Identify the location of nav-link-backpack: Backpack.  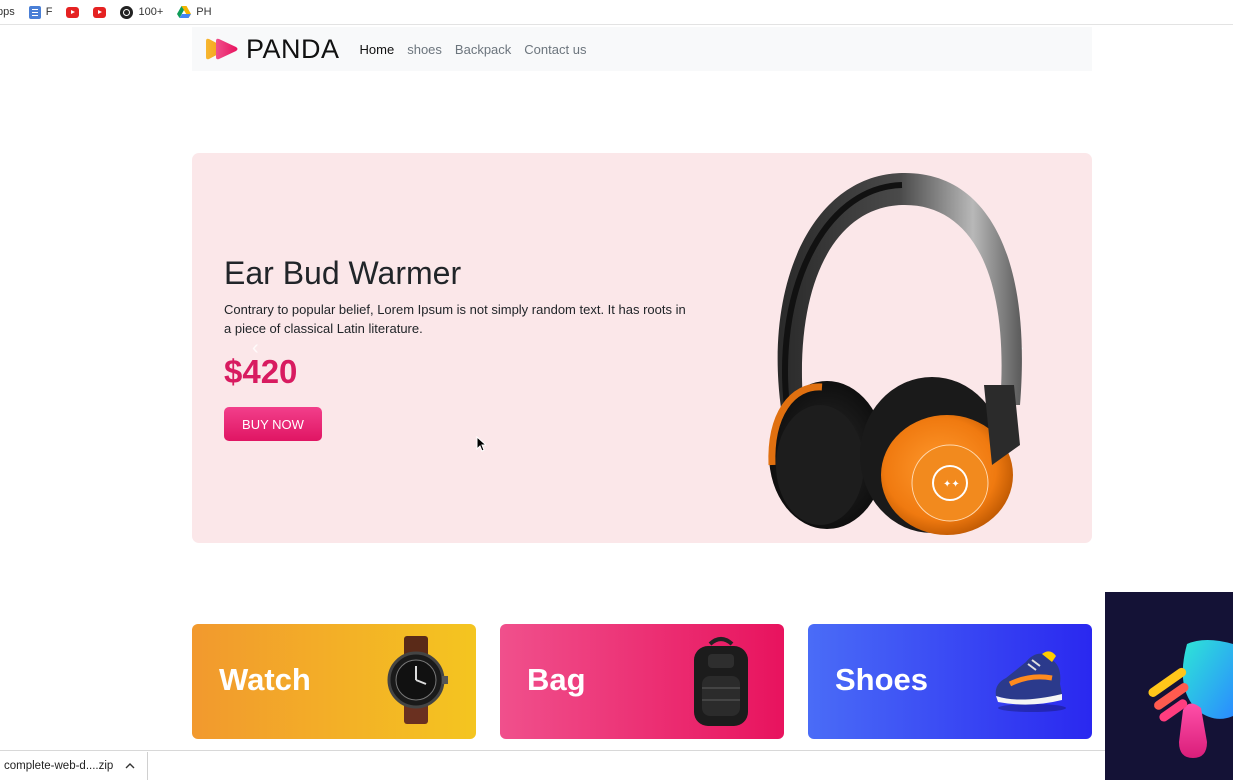
(483, 49).